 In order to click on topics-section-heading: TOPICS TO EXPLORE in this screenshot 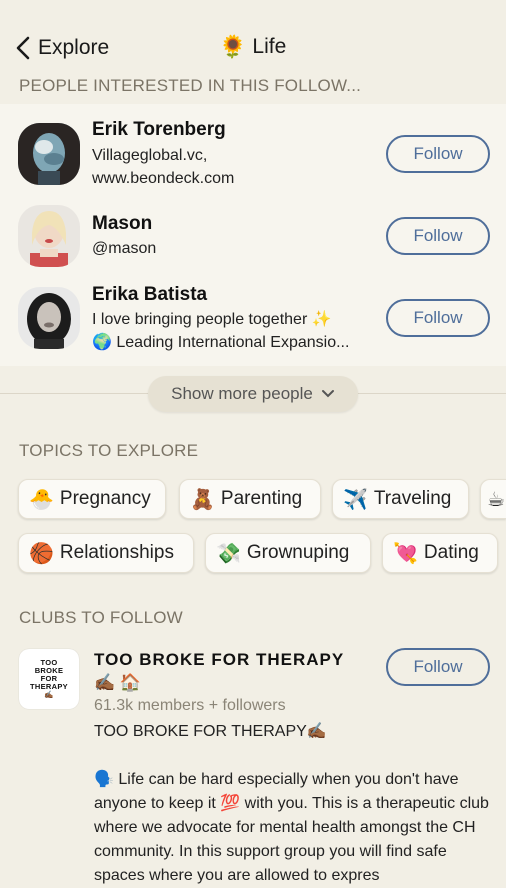, I will do `click(109, 450)`.